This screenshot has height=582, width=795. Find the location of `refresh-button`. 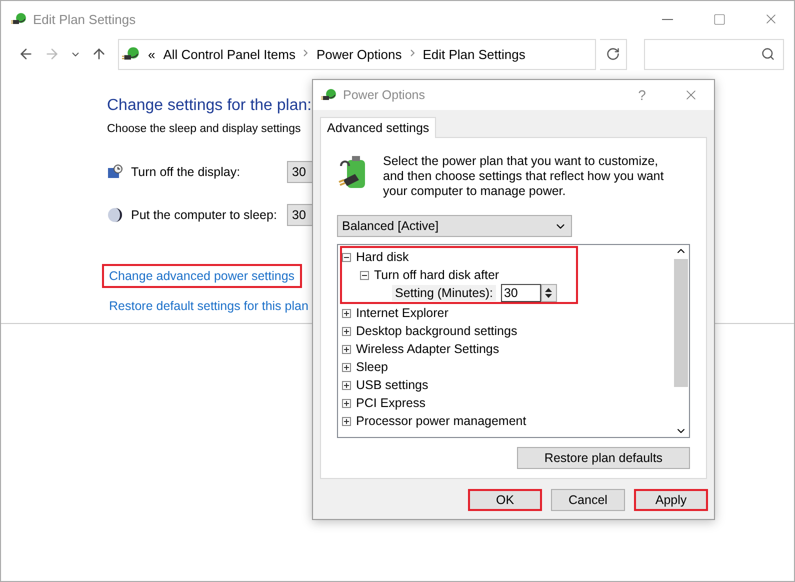

refresh-button is located at coordinates (613, 54).